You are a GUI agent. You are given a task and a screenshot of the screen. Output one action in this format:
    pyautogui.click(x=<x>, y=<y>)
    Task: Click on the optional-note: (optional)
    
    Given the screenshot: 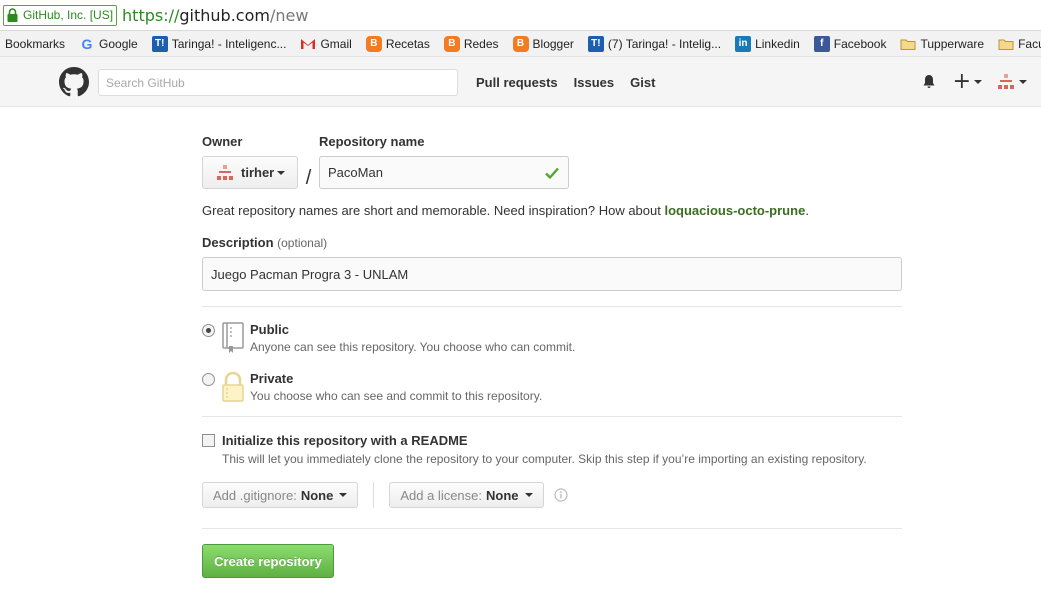 What is the action you would take?
    pyautogui.click(x=302, y=243)
    